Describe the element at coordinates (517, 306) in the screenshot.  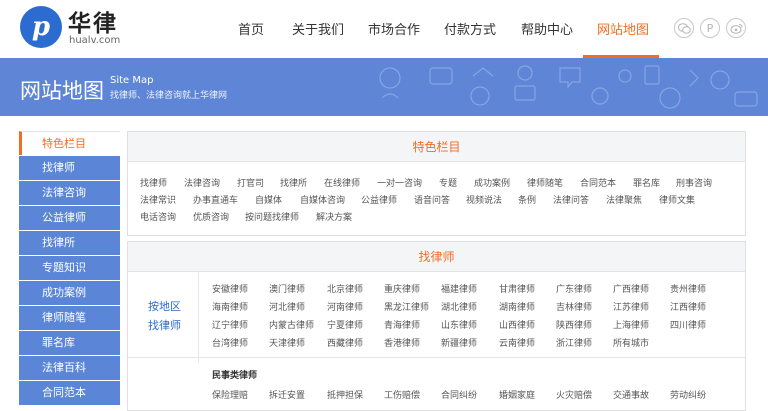
I see `lawyer-region-link: 湖南律师` at that location.